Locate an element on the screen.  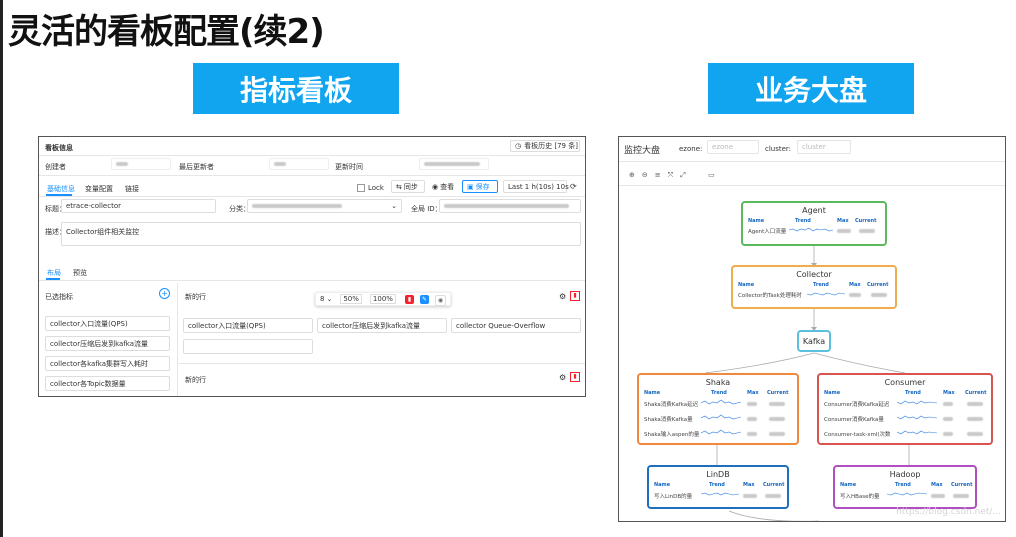
row2-settings-icon: ⚙ is located at coordinates (562, 377).